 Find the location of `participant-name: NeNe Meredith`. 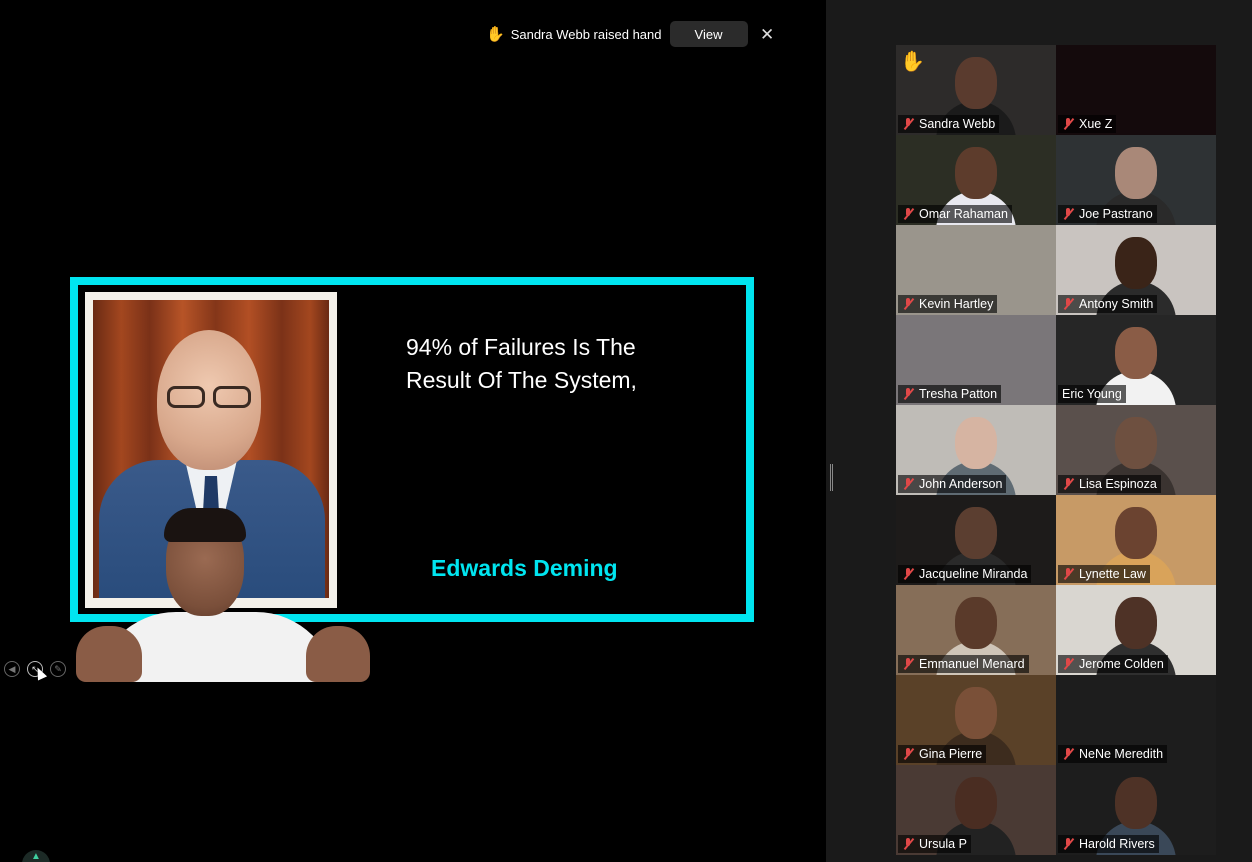

participant-name: NeNe Meredith is located at coordinates (1121, 754).